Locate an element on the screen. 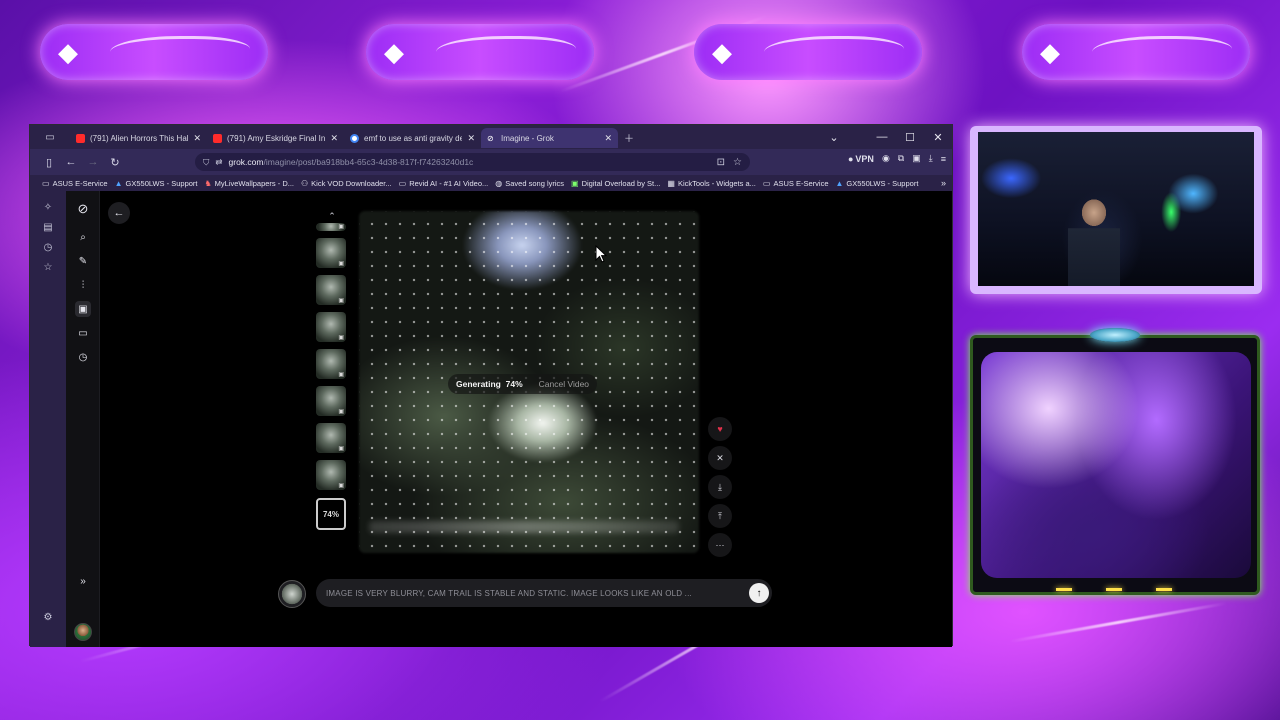 The width and height of the screenshot is (1280, 720). bookmark-item: ◍ Saved song lyrics is located at coordinates (529, 183).